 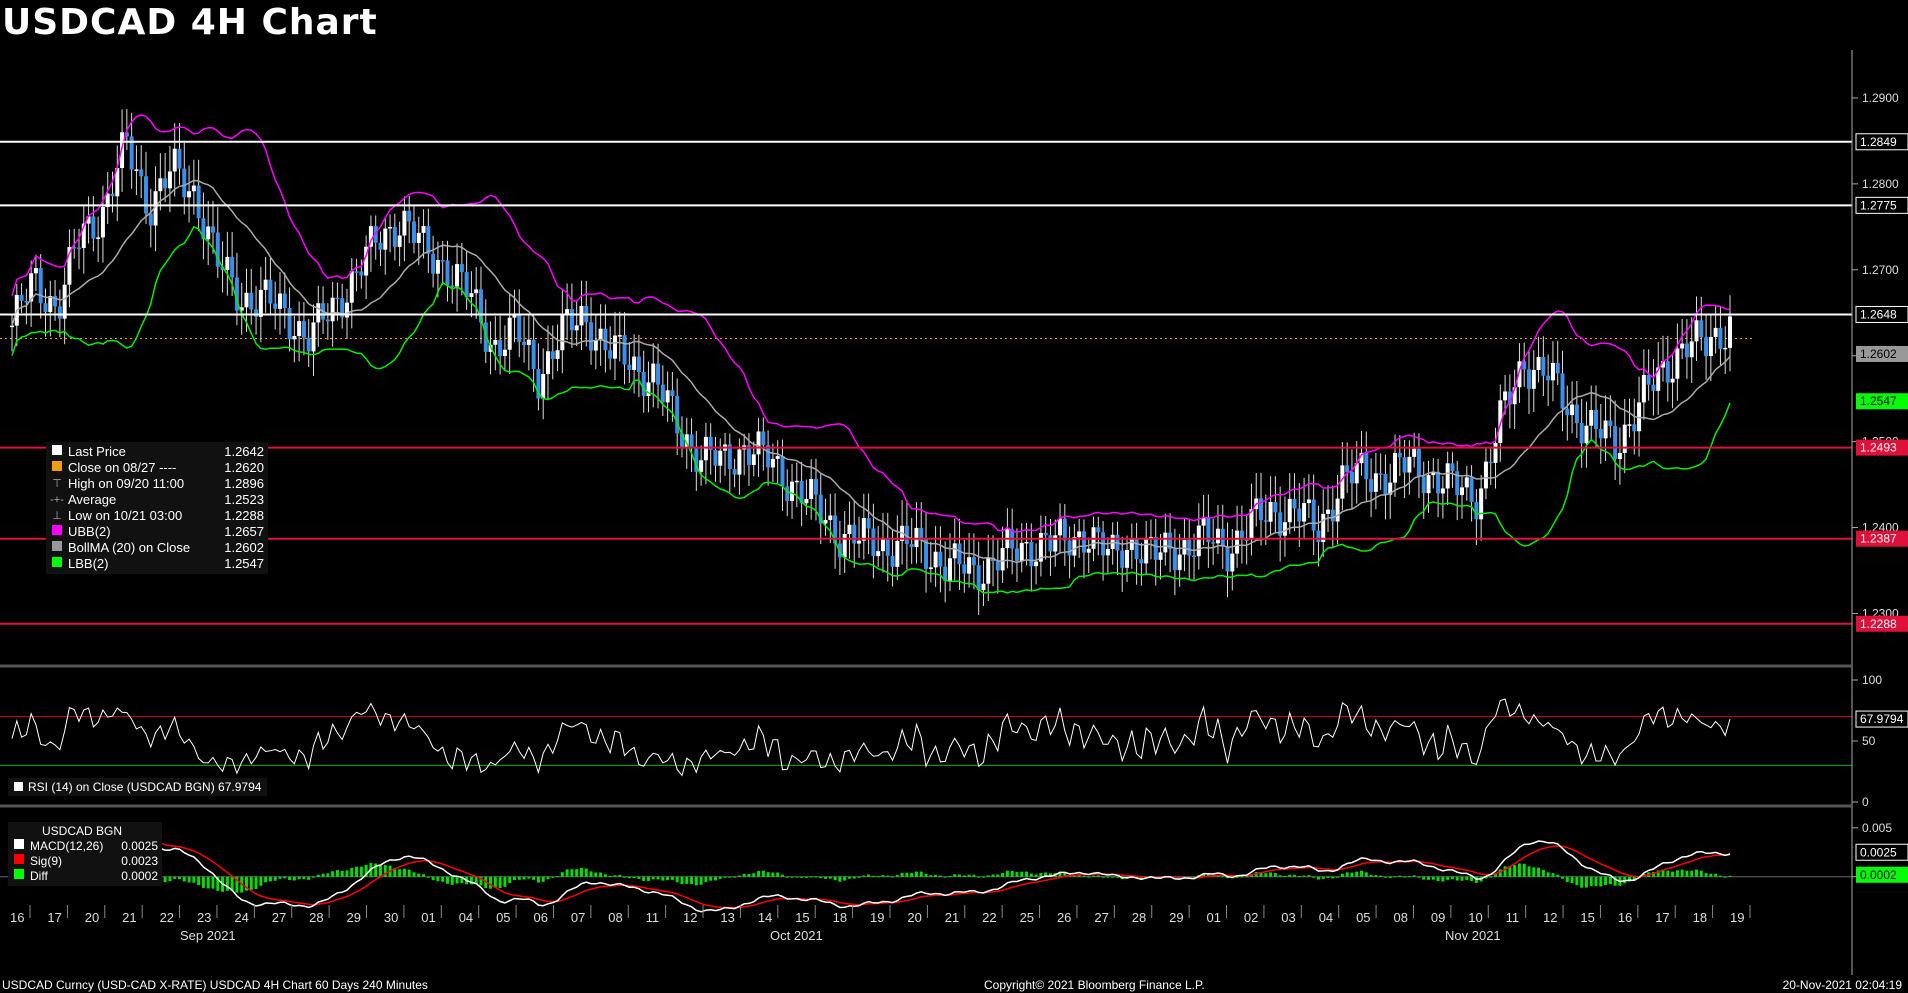 What do you see at coordinates (428, 917) in the screenshot?
I see `x-tick-label: 01` at bounding box center [428, 917].